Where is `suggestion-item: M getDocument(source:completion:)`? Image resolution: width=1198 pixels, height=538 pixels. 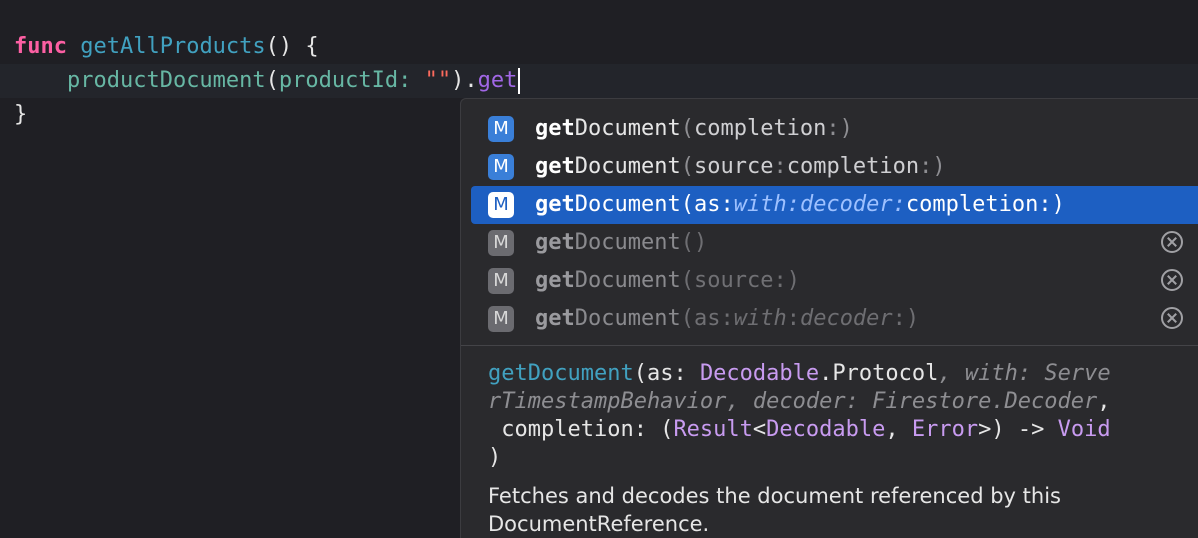 suggestion-item: M getDocument(source:completion:) is located at coordinates (834, 167).